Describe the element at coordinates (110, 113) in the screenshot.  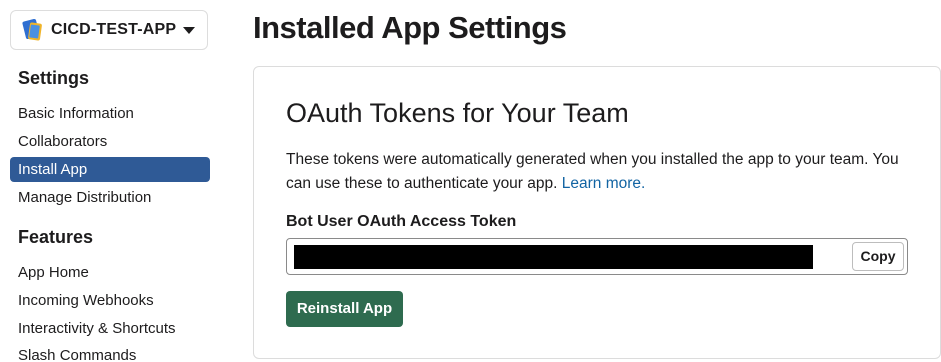
I see `sidebar-item-basic-information: Basic Information` at that location.